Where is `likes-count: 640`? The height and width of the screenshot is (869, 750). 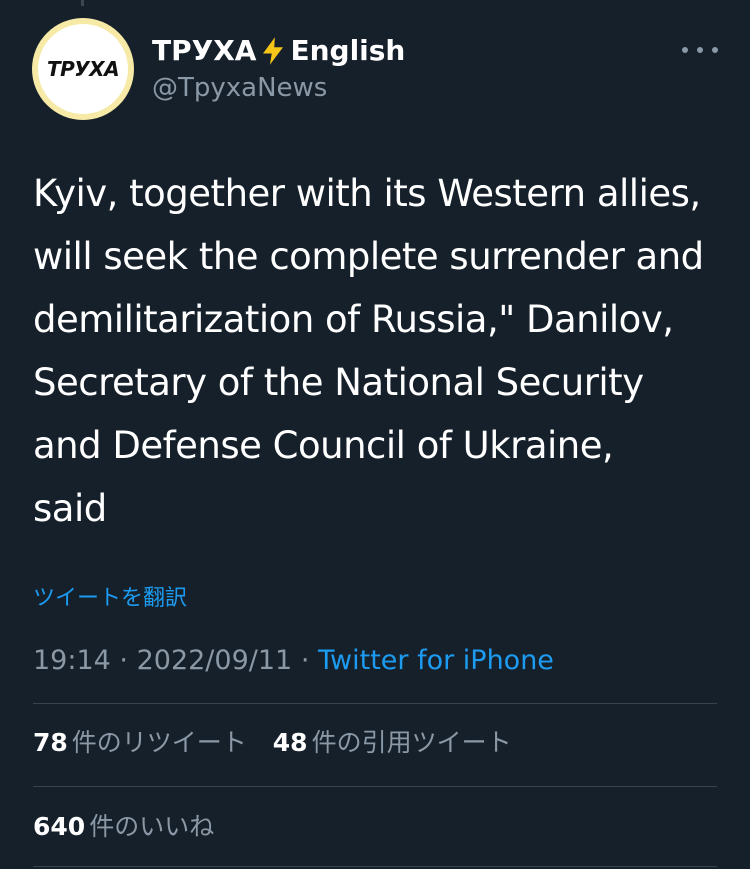 likes-count: 640 is located at coordinates (59, 826).